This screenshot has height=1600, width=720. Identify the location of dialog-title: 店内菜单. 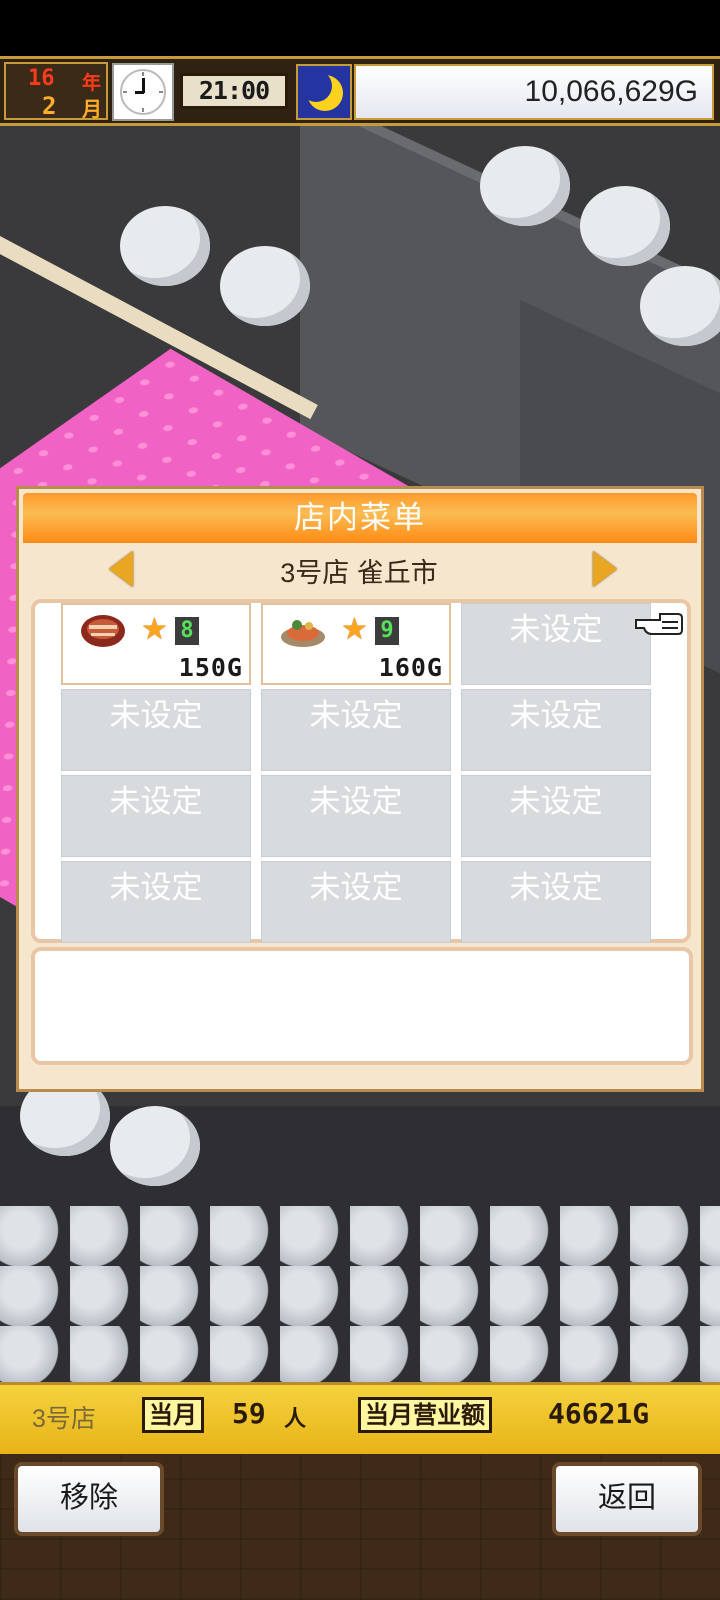
(360, 517).